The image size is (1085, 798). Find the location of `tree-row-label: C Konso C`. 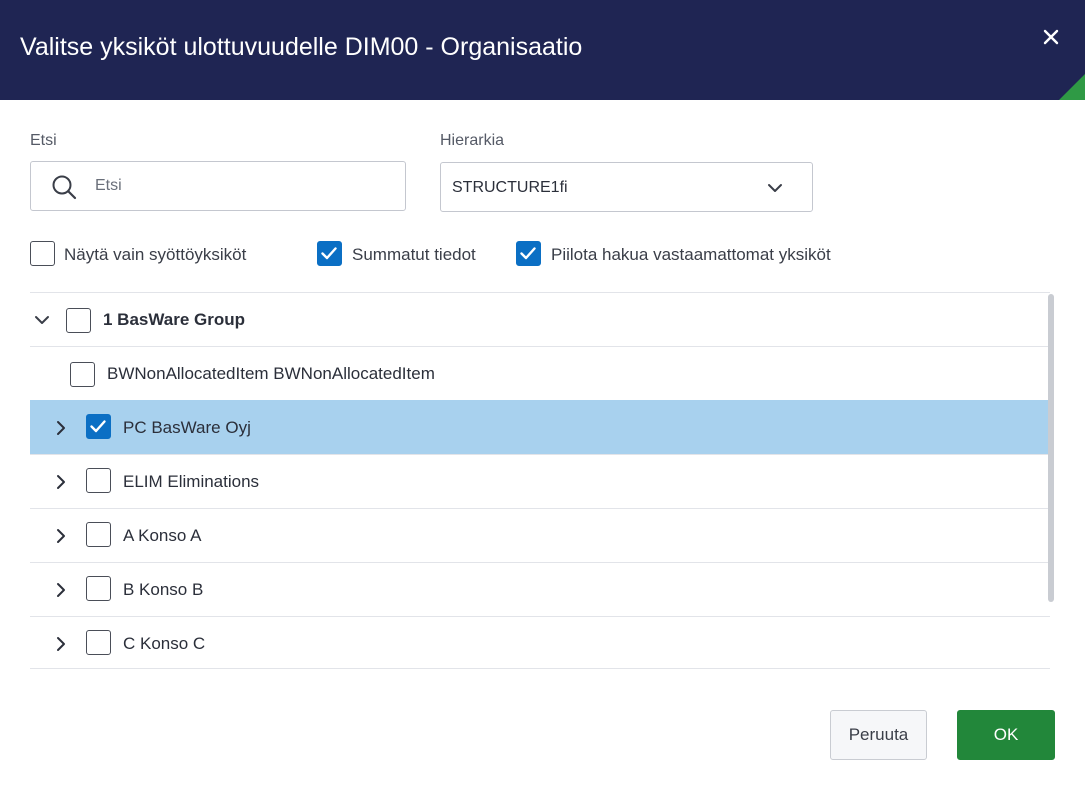

tree-row-label: C Konso C is located at coordinates (164, 643).